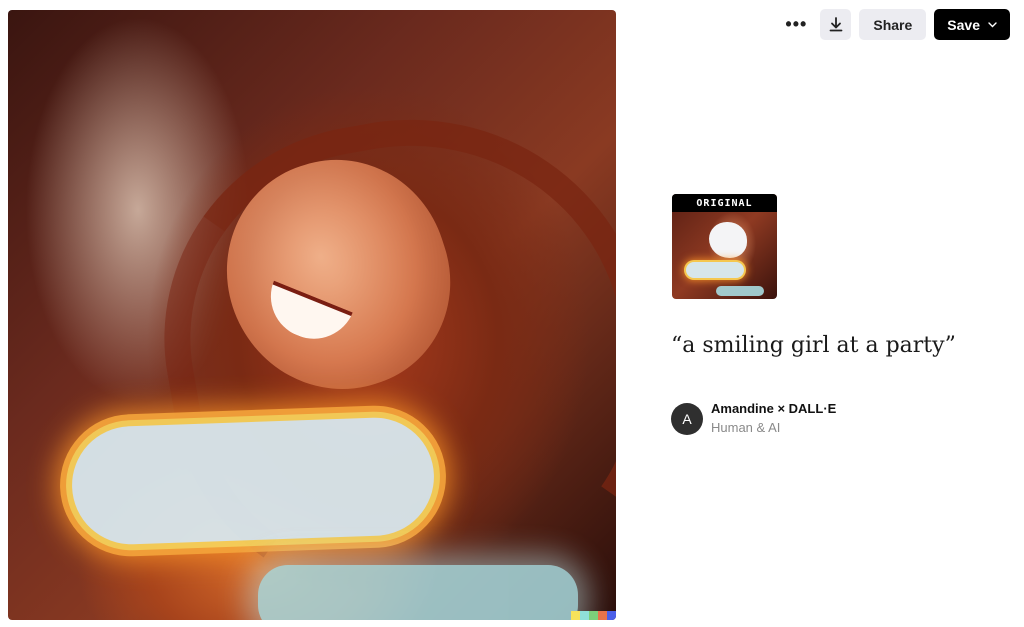 The height and width of the screenshot is (627, 1024). I want to click on avatar: A, so click(687, 419).